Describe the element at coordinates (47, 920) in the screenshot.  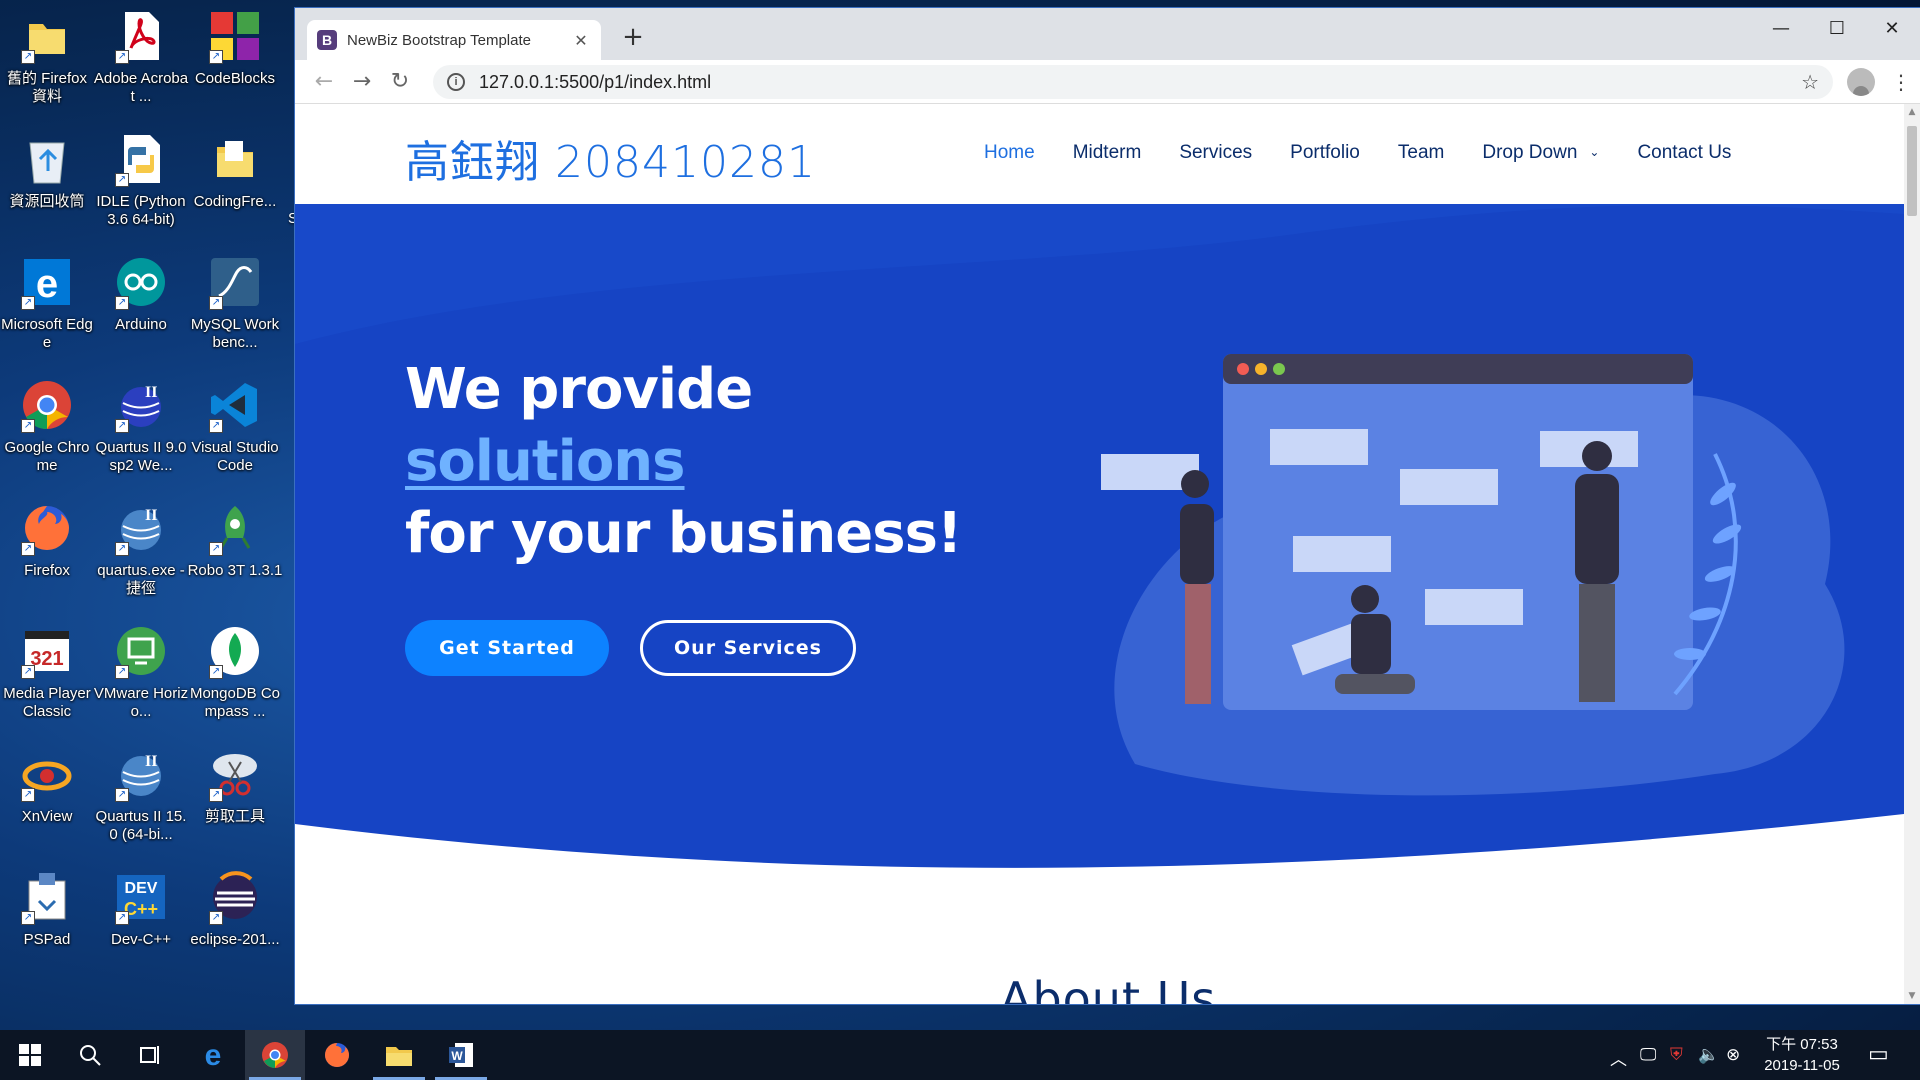
I see `desktop-icon-pspad: ↗ PSPad` at that location.